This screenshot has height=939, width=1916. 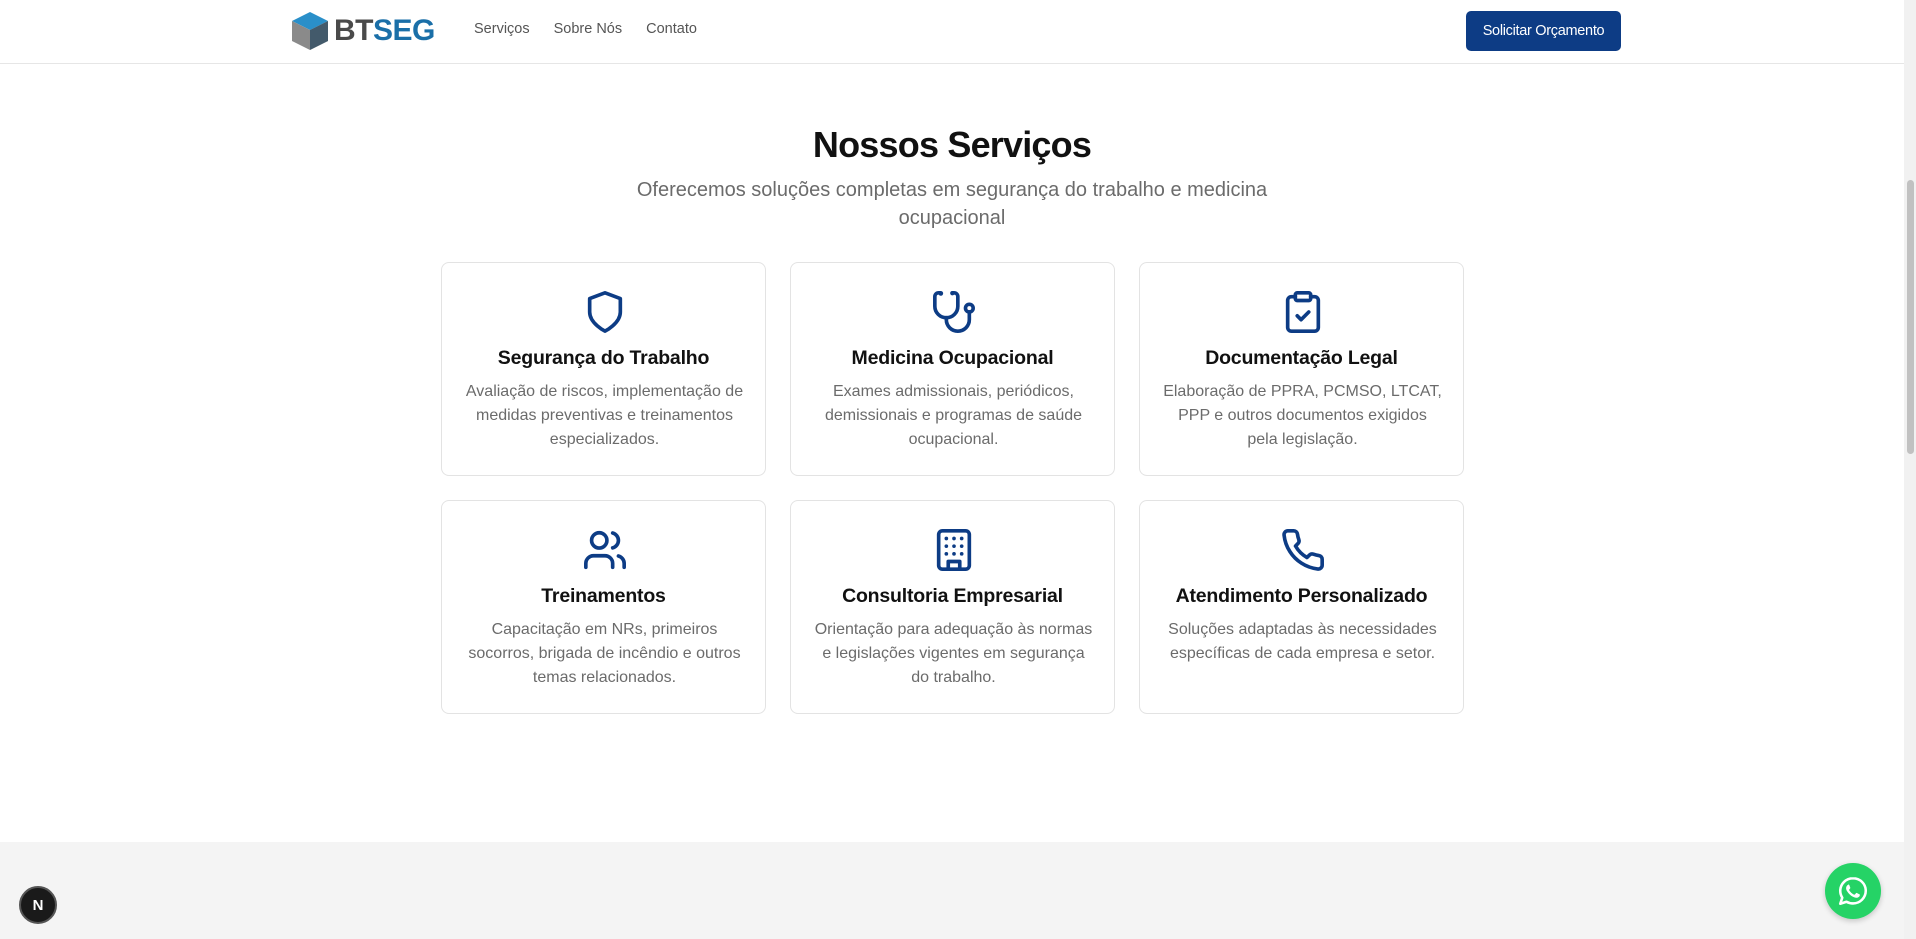 I want to click on logo-bt: BT, so click(x=354, y=30).